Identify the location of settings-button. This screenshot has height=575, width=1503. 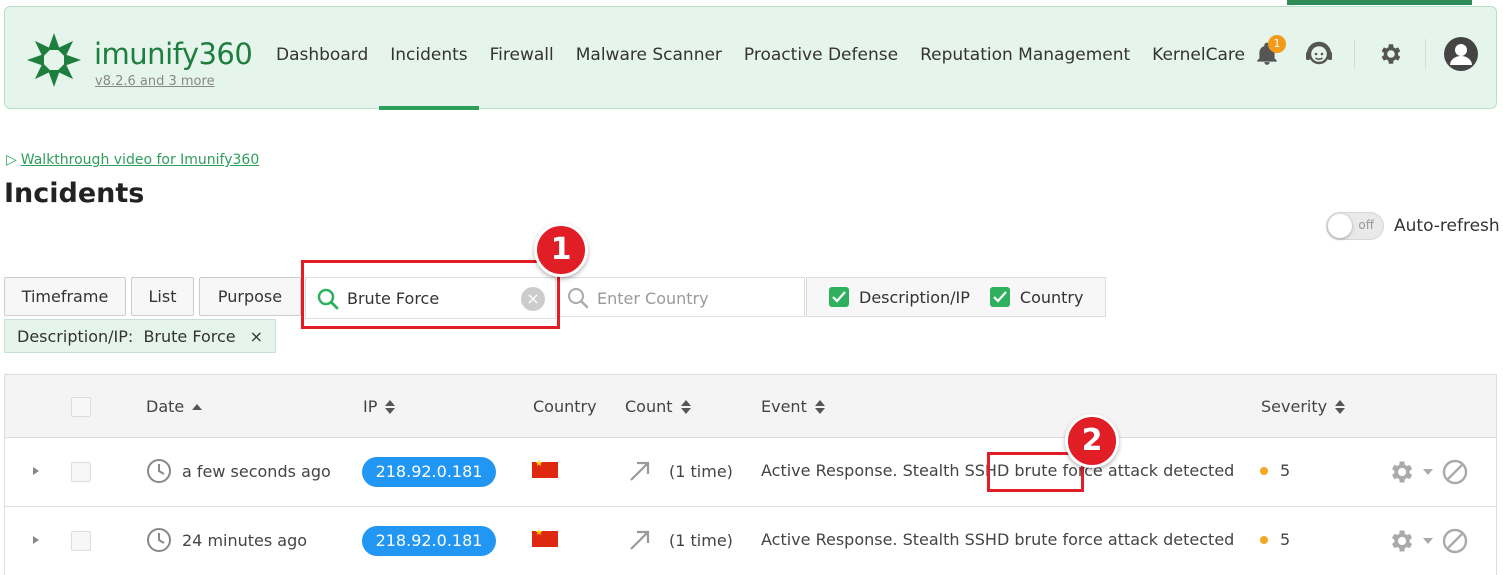
(1390, 54).